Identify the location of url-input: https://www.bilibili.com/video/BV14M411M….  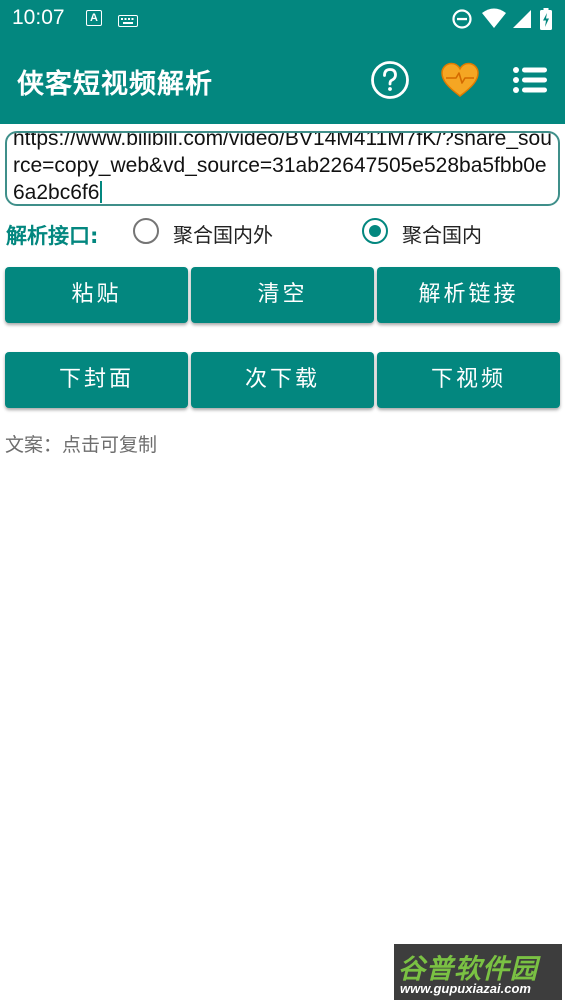
(282, 168).